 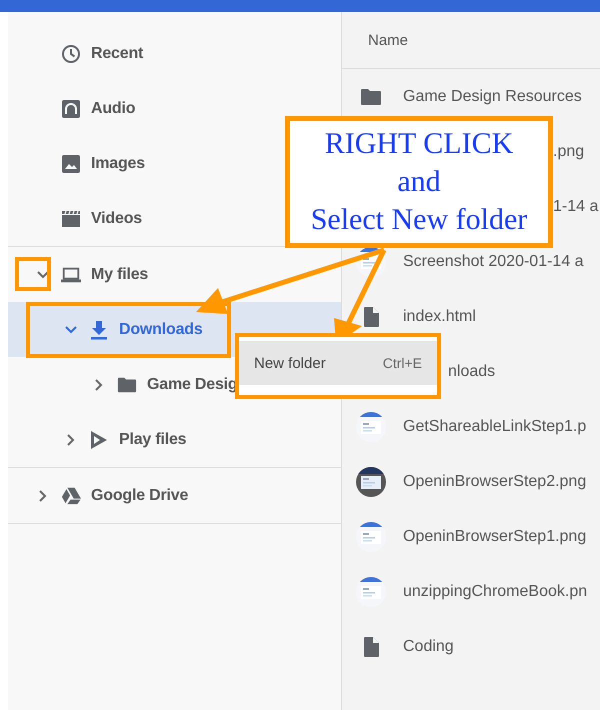 What do you see at coordinates (494, 481) in the screenshot?
I see `file-name: OpeninBrowserStep2.png` at bounding box center [494, 481].